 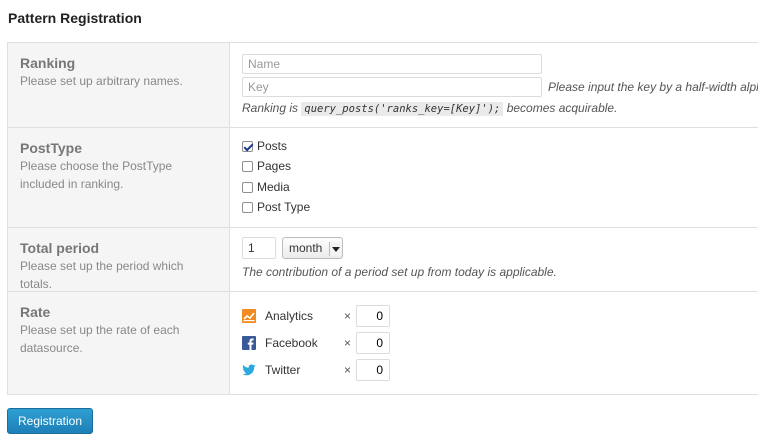 What do you see at coordinates (306, 248) in the screenshot?
I see `period-unit-value: month` at bounding box center [306, 248].